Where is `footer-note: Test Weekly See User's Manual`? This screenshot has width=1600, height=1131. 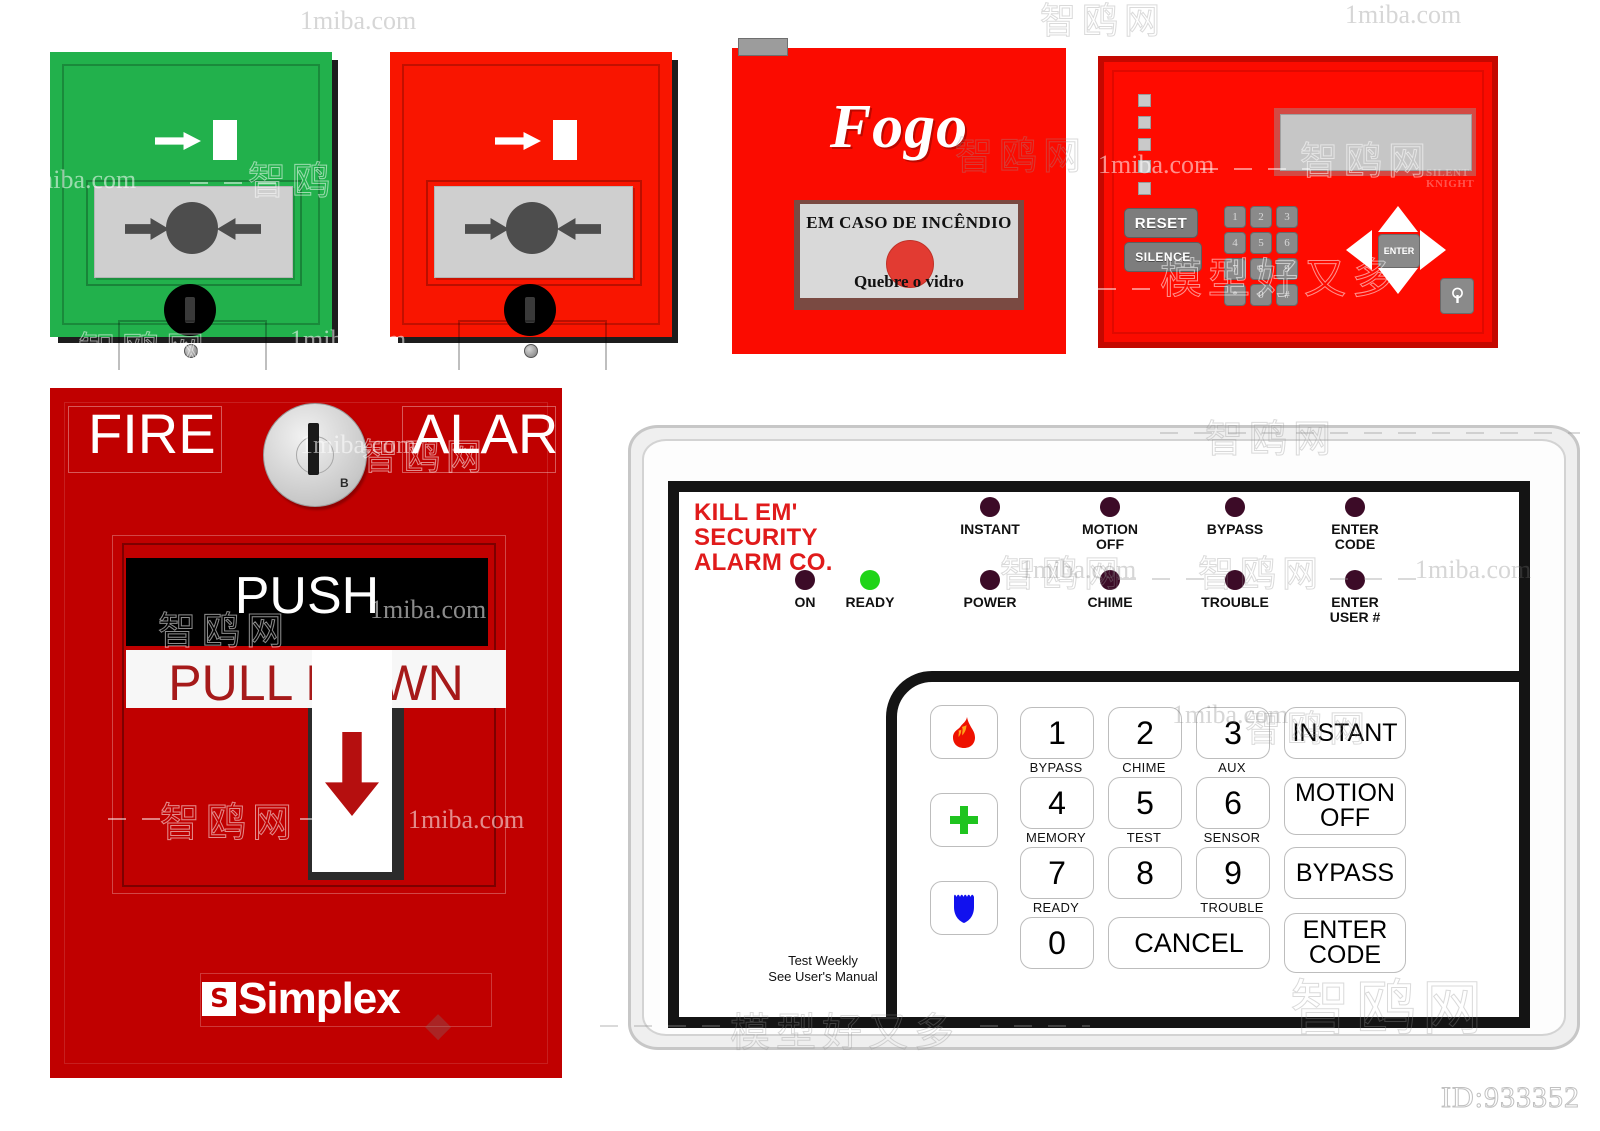
footer-note: Test Weekly See User's Manual is located at coordinates (823, 968).